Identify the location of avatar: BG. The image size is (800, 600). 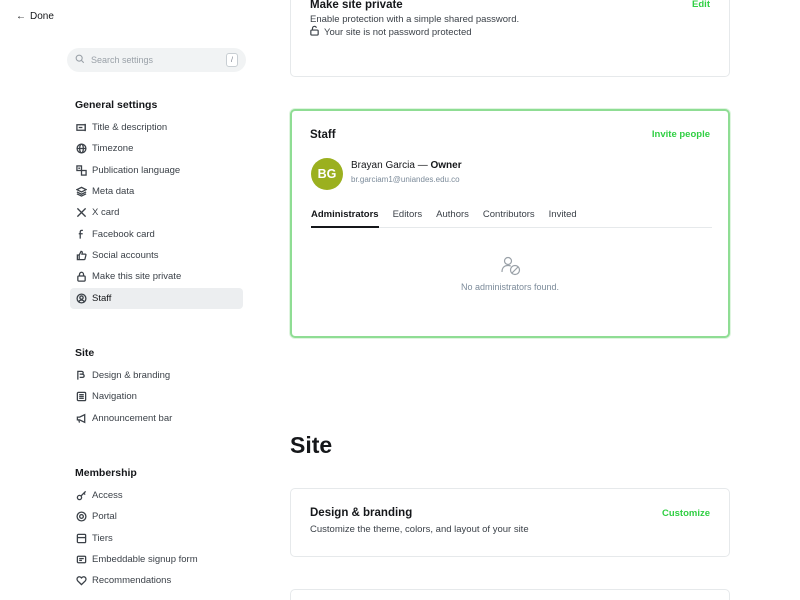
(327, 174).